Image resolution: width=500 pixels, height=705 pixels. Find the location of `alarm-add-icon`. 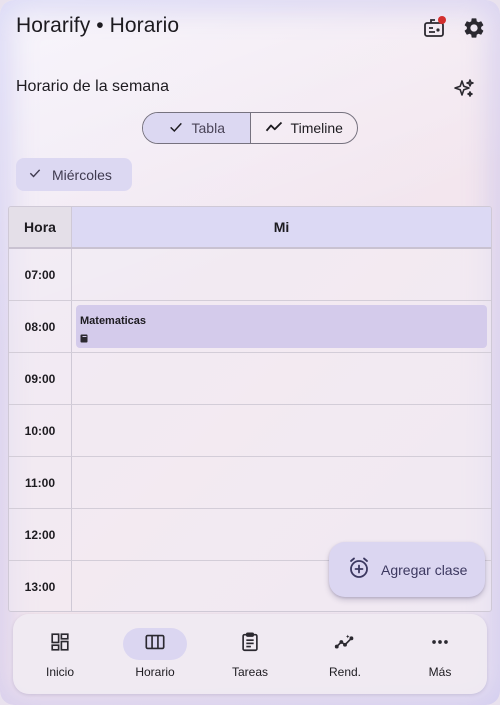

alarm-add-icon is located at coordinates (359, 569).